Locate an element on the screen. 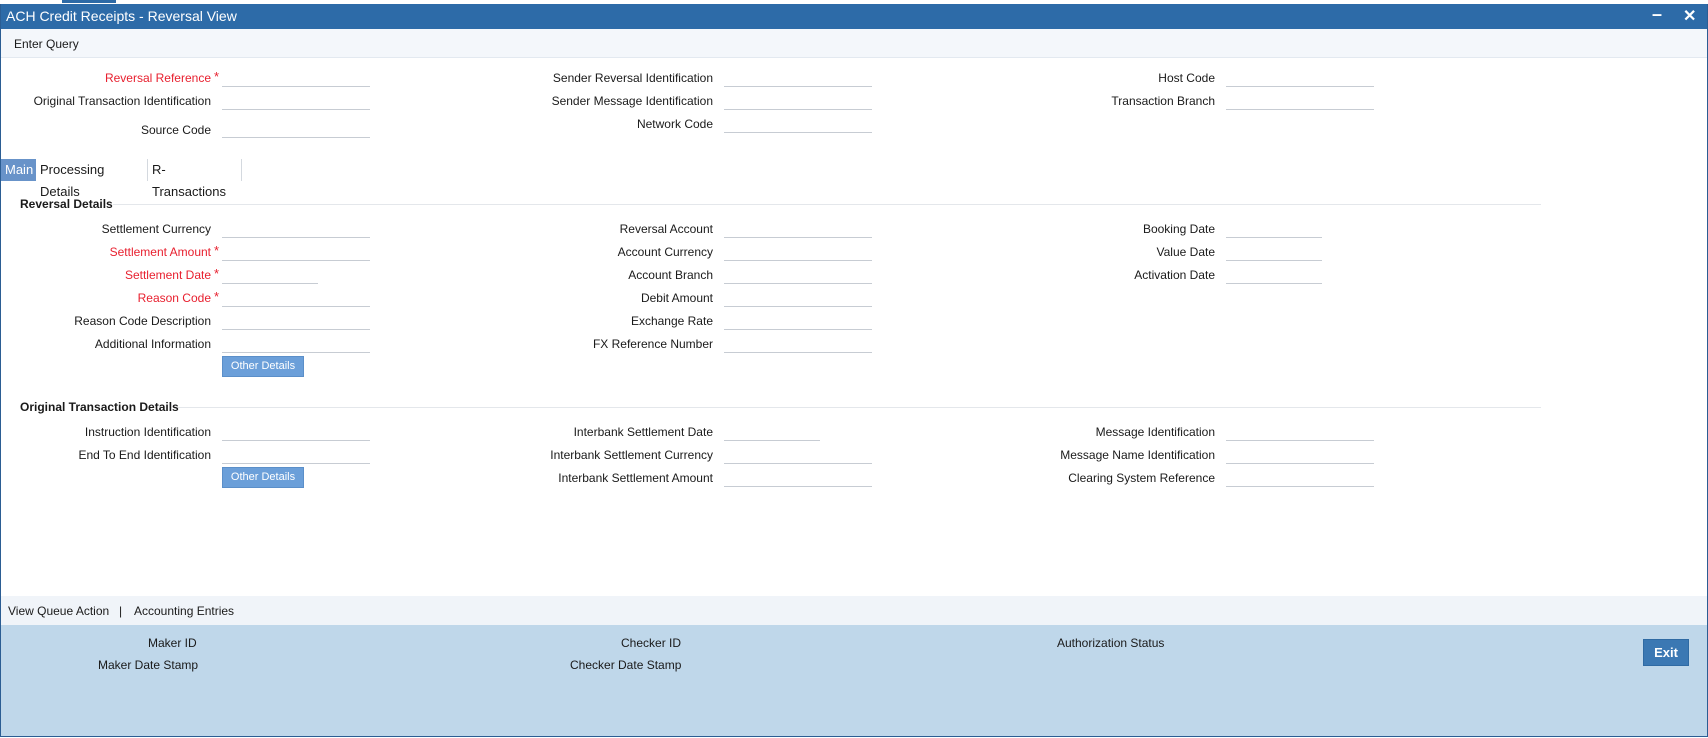 Image resolution: width=1708 pixels, height=738 pixels. maker-date-stamp-label: Maker Date Stamp is located at coordinates (148, 665).